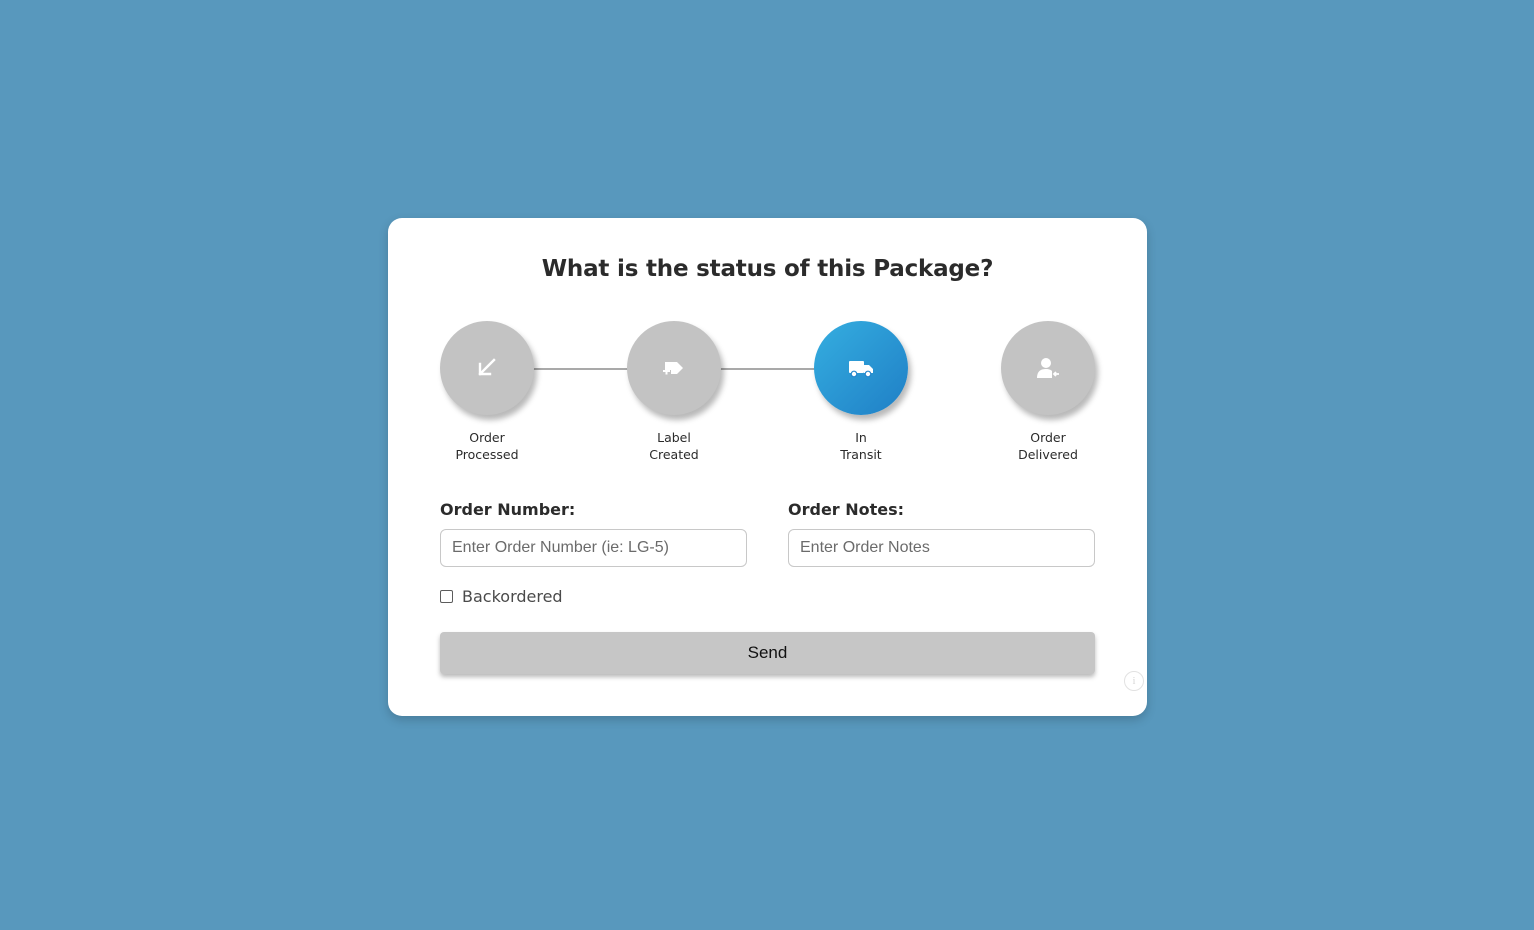 Image resolution: width=1534 pixels, height=930 pixels. I want to click on arrow-down-left-icon, so click(487, 367).